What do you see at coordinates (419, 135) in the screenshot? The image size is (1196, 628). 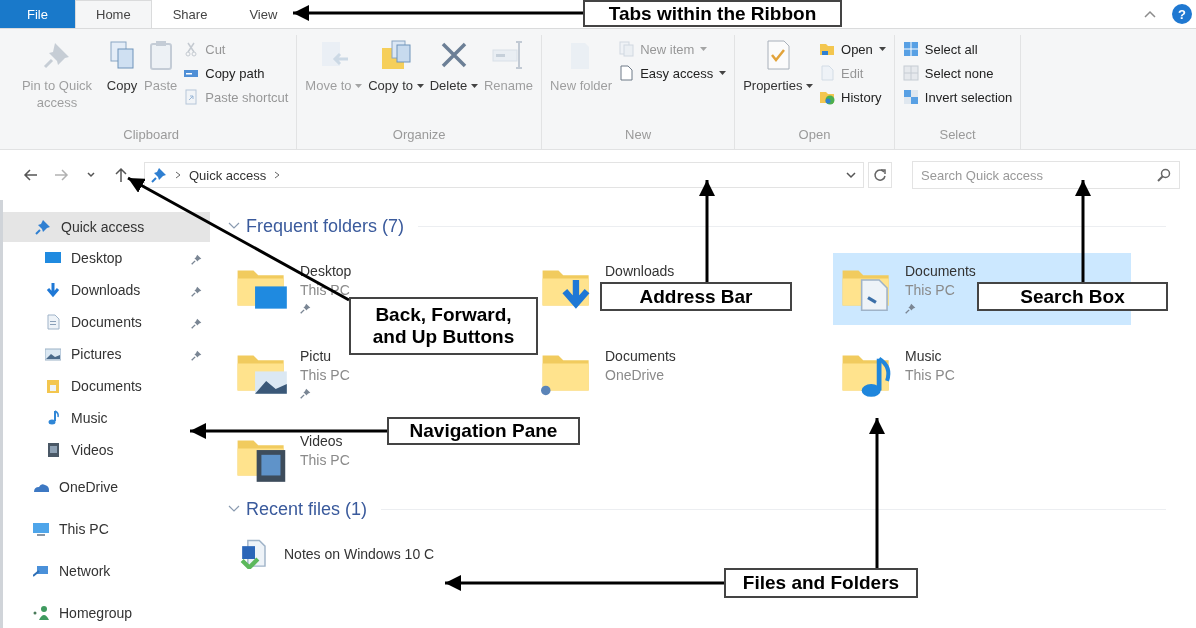 I see `group-label: Organize` at bounding box center [419, 135].